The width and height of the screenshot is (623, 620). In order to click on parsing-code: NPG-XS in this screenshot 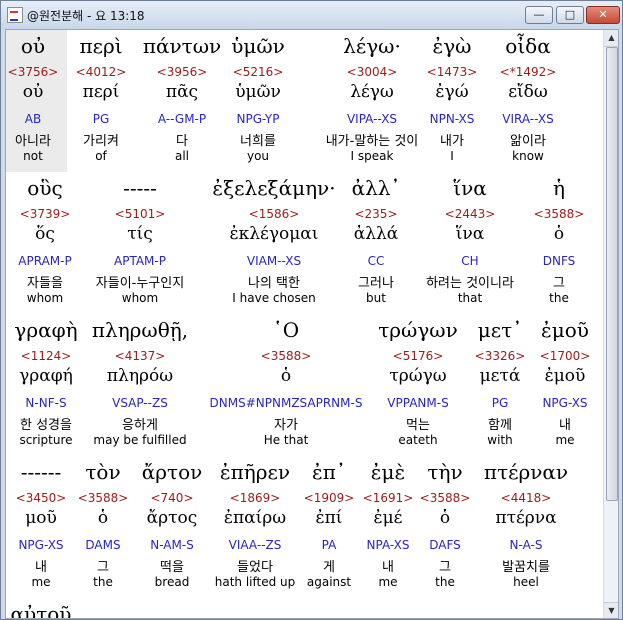, I will do `click(565, 403)`.